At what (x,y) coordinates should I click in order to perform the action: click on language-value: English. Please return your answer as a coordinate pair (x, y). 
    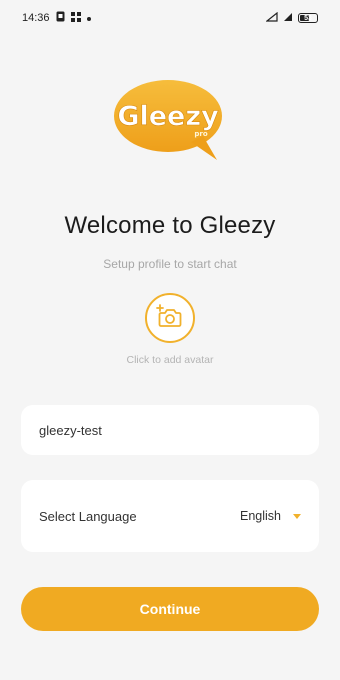
    Looking at the image, I should click on (260, 516).